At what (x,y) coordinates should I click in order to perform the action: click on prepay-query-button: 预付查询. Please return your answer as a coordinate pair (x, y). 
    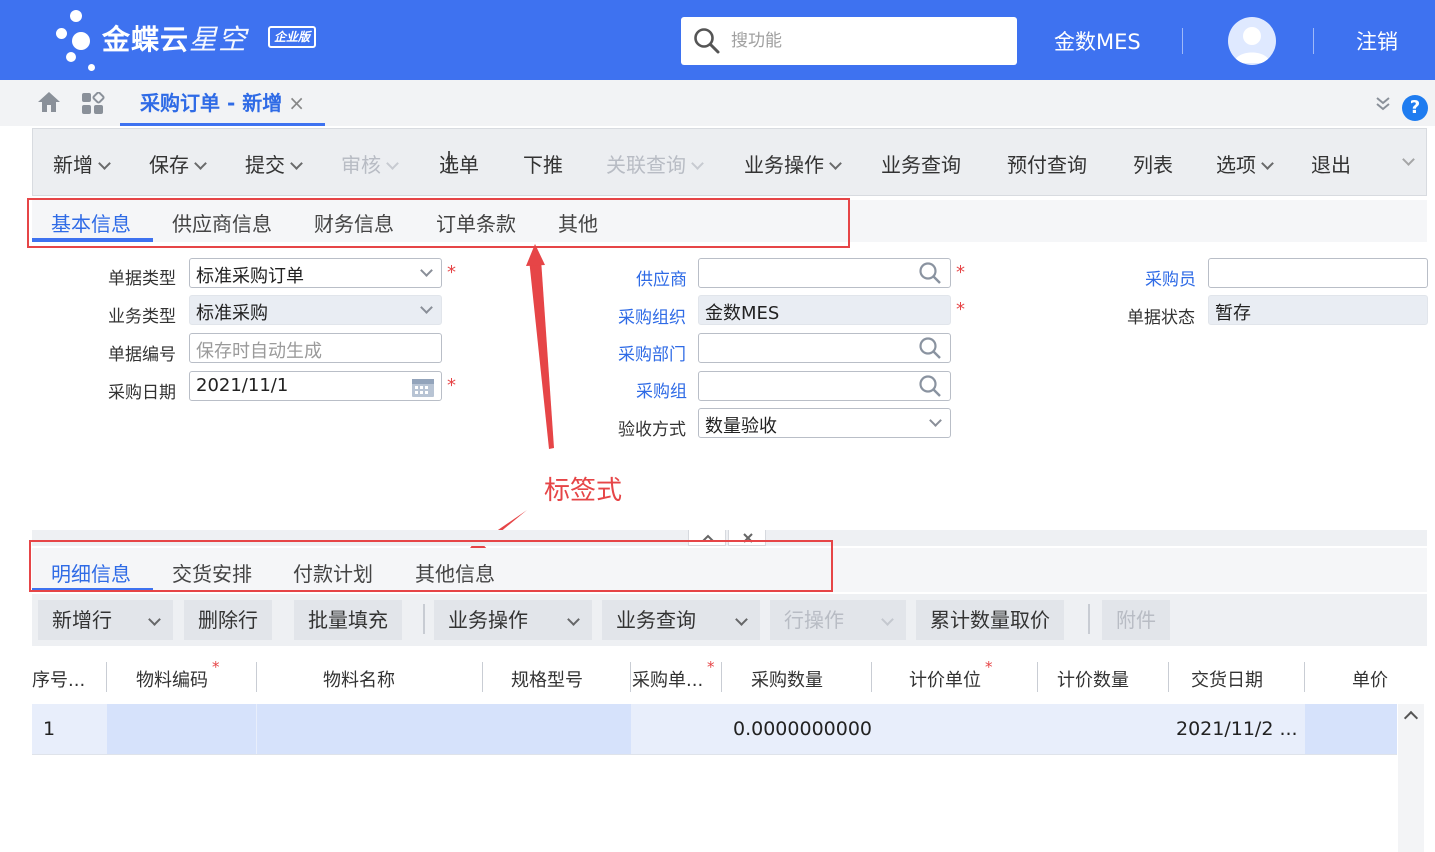
    Looking at the image, I should click on (1047, 163).